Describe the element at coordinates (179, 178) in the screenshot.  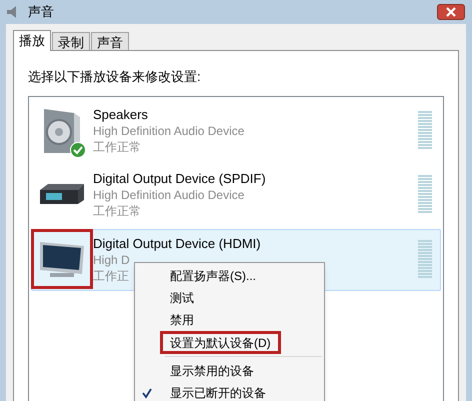
I see `device-name: Digital Output Device (SPDIF)` at that location.